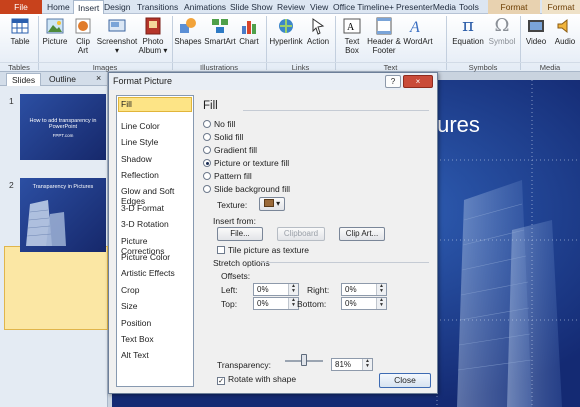 The image size is (580, 407). I want to click on radio-no-fill: No fill, so click(219, 124).